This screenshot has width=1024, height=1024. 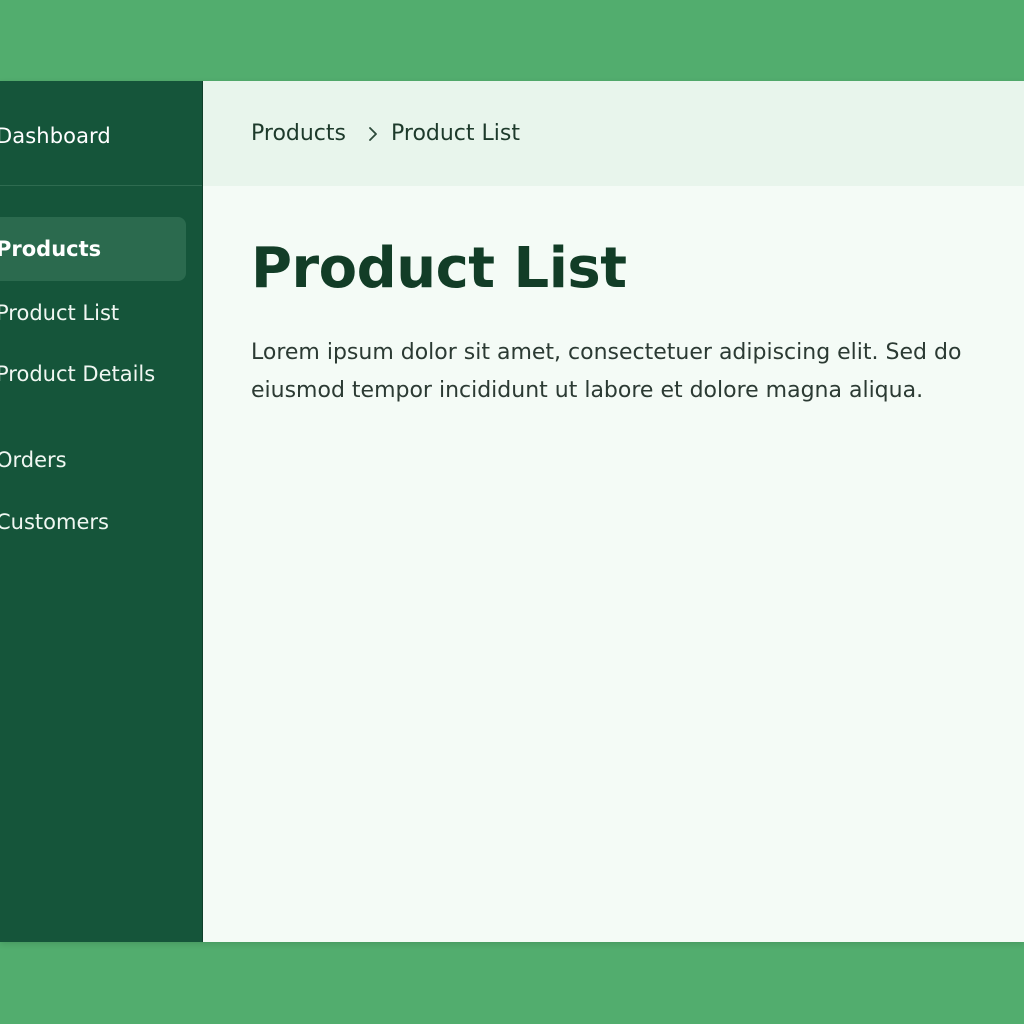 I want to click on breadcrumb: Products Product List, so click(x=613, y=133).